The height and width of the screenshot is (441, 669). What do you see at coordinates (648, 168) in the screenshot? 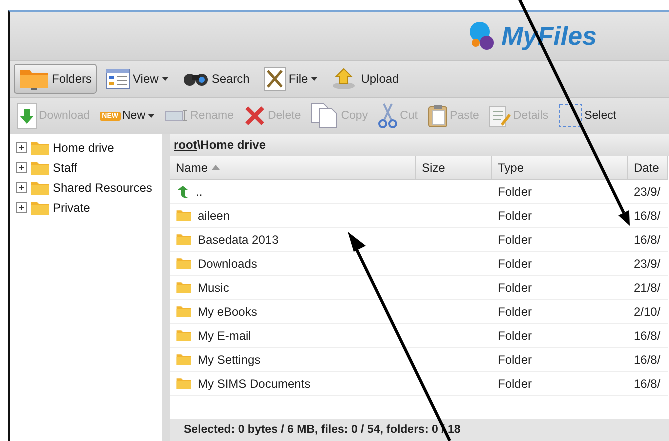
I see `column-header: Date` at bounding box center [648, 168].